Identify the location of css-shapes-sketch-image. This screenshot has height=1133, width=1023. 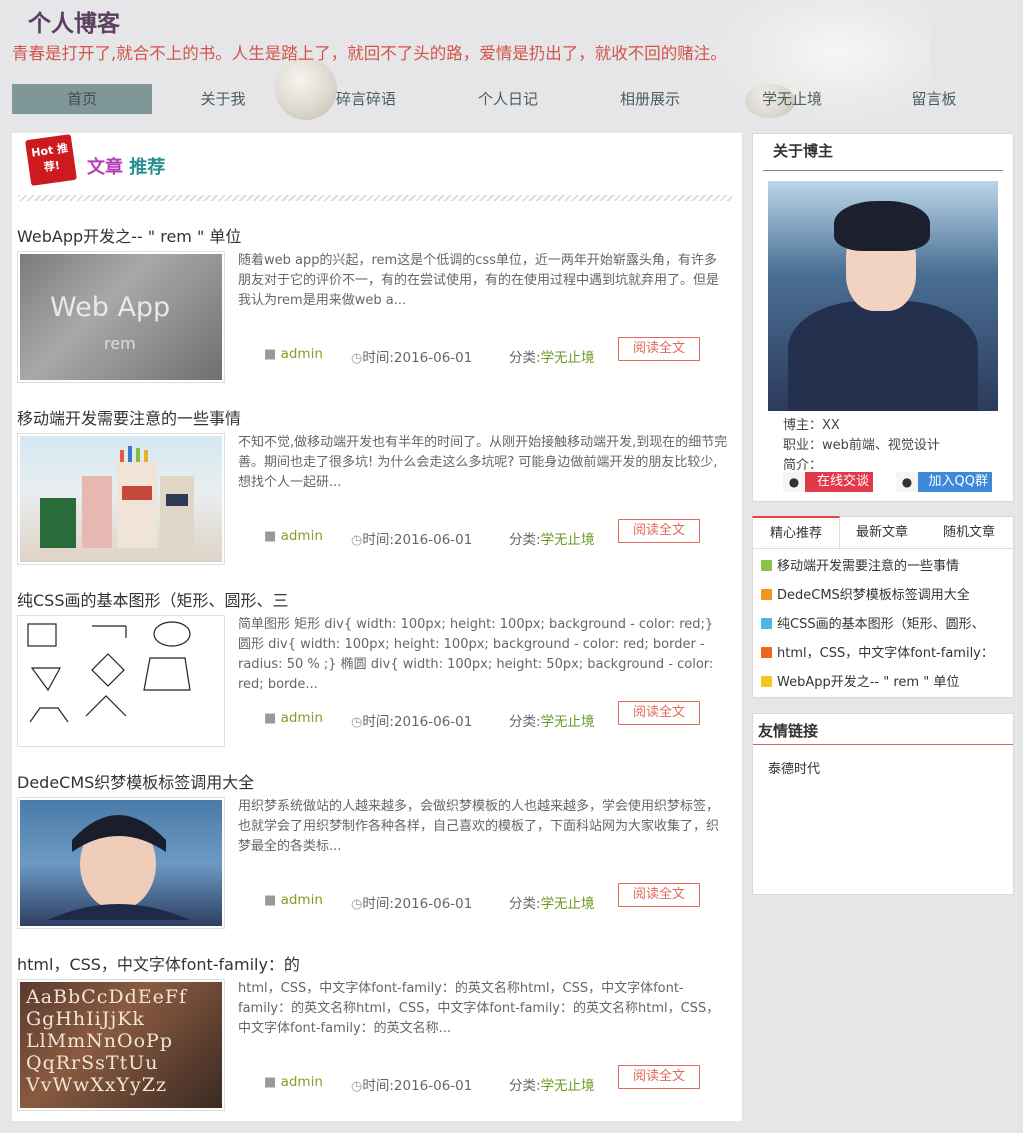
(109, 672).